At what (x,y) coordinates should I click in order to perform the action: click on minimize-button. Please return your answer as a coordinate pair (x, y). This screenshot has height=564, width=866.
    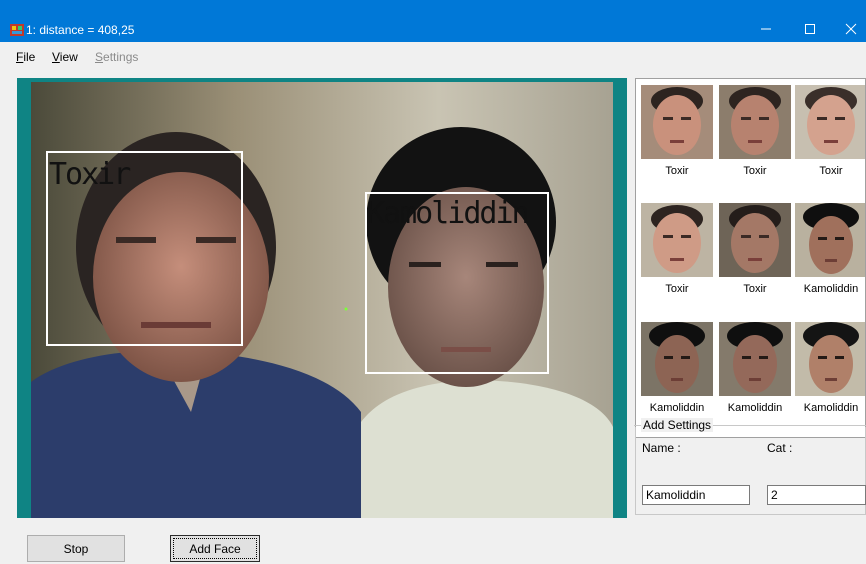
    Looking at the image, I should click on (766, 29).